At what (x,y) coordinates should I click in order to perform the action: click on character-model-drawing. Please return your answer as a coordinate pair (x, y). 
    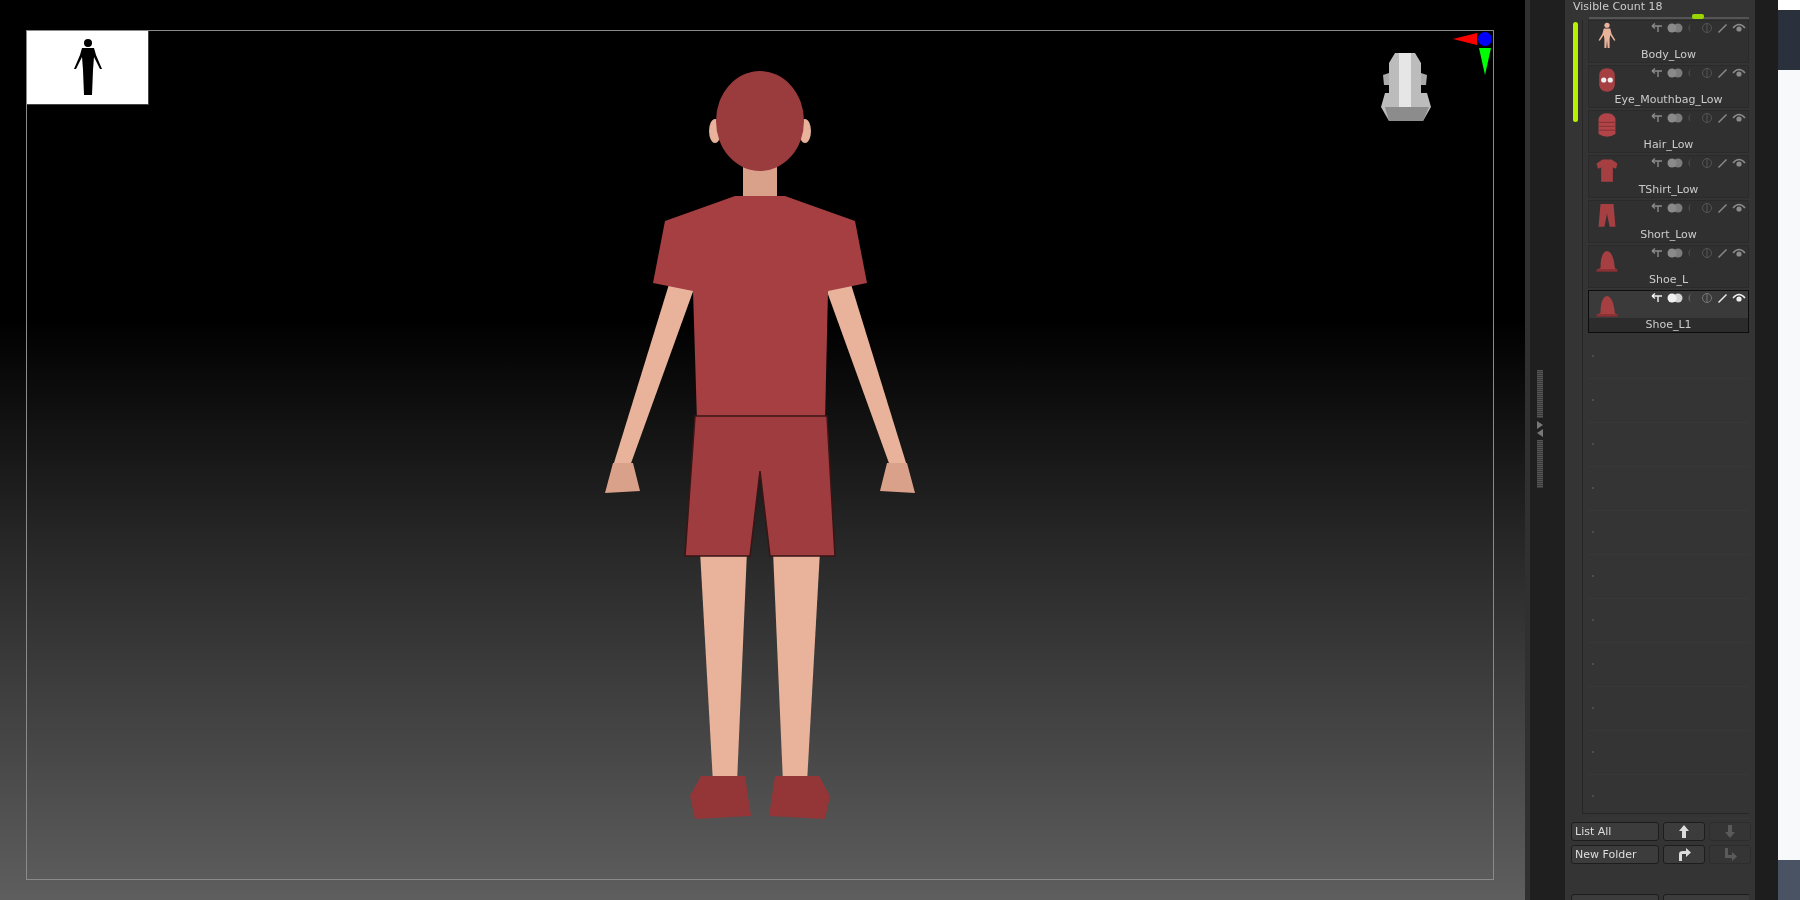
    Looking at the image, I should click on (760, 445).